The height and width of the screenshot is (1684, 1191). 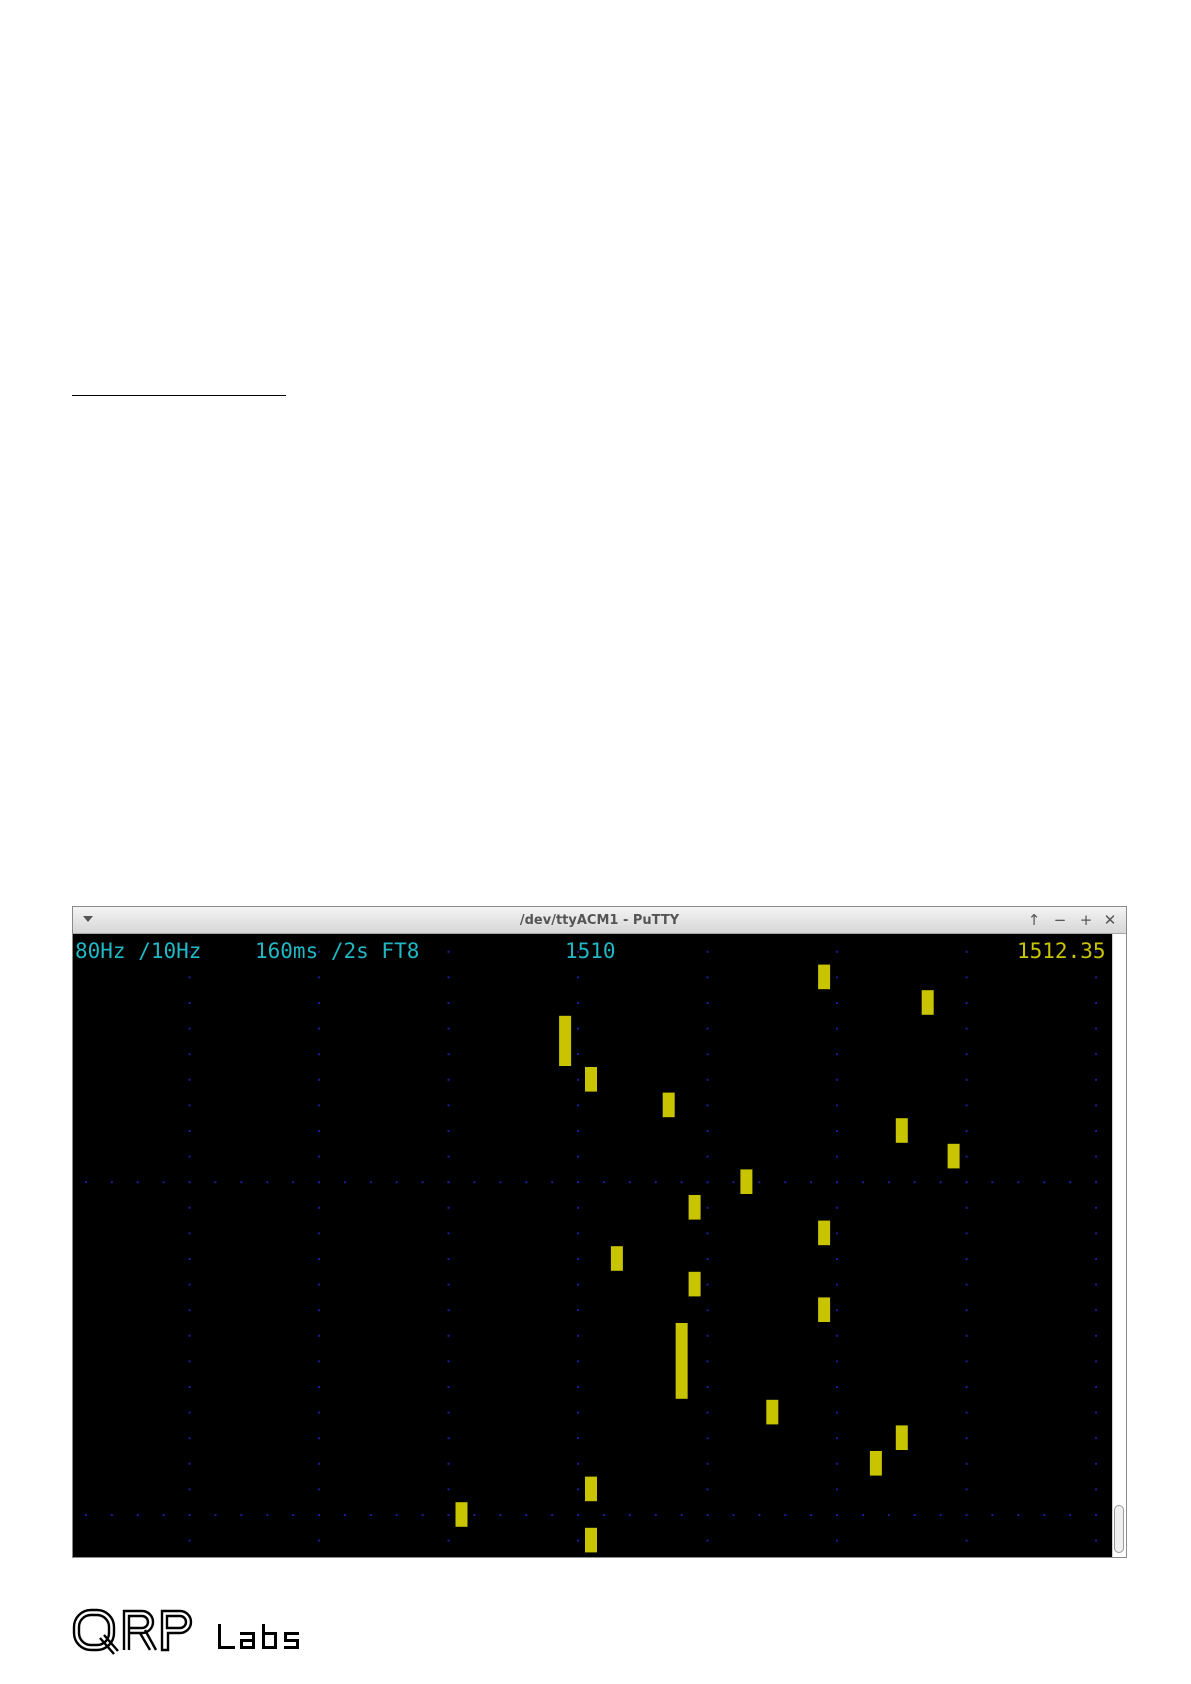 What do you see at coordinates (1060, 920) in the screenshot?
I see `minimize-icon: −` at bounding box center [1060, 920].